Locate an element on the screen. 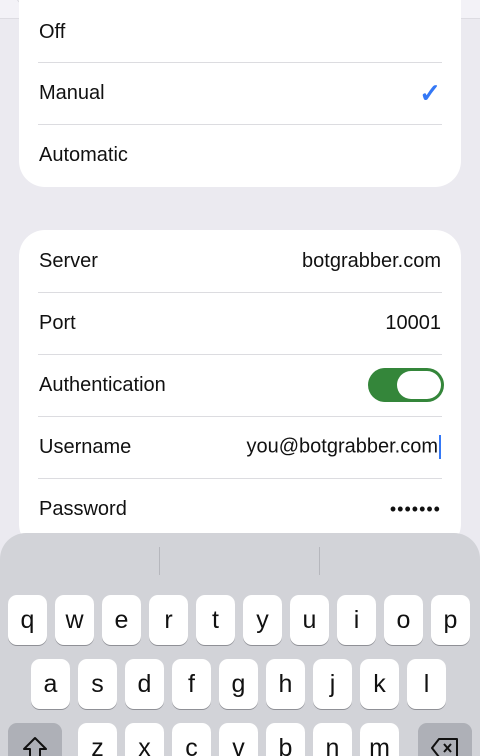  suggestion-bar is located at coordinates (240, 558).